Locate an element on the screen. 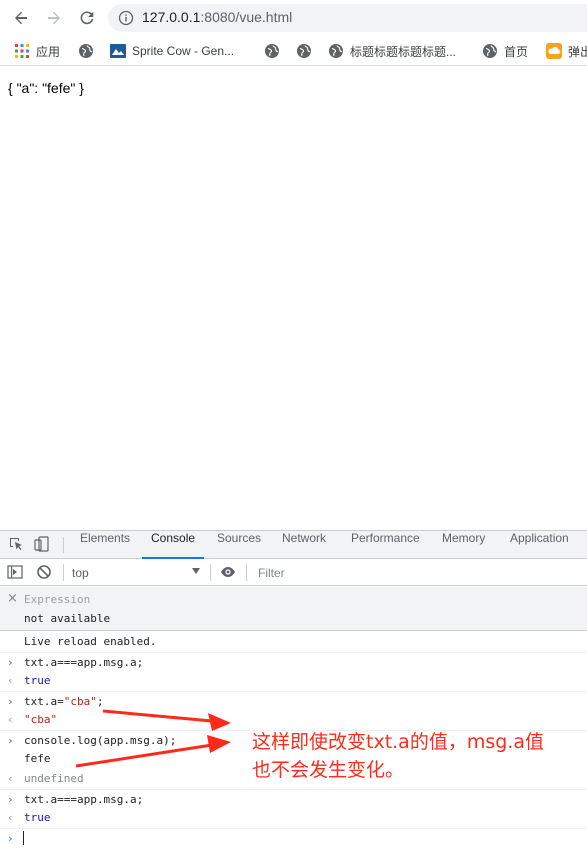 This screenshot has width=587, height=852. url-text: 127.0.0.1:8080/vue.html is located at coordinates (217, 17).